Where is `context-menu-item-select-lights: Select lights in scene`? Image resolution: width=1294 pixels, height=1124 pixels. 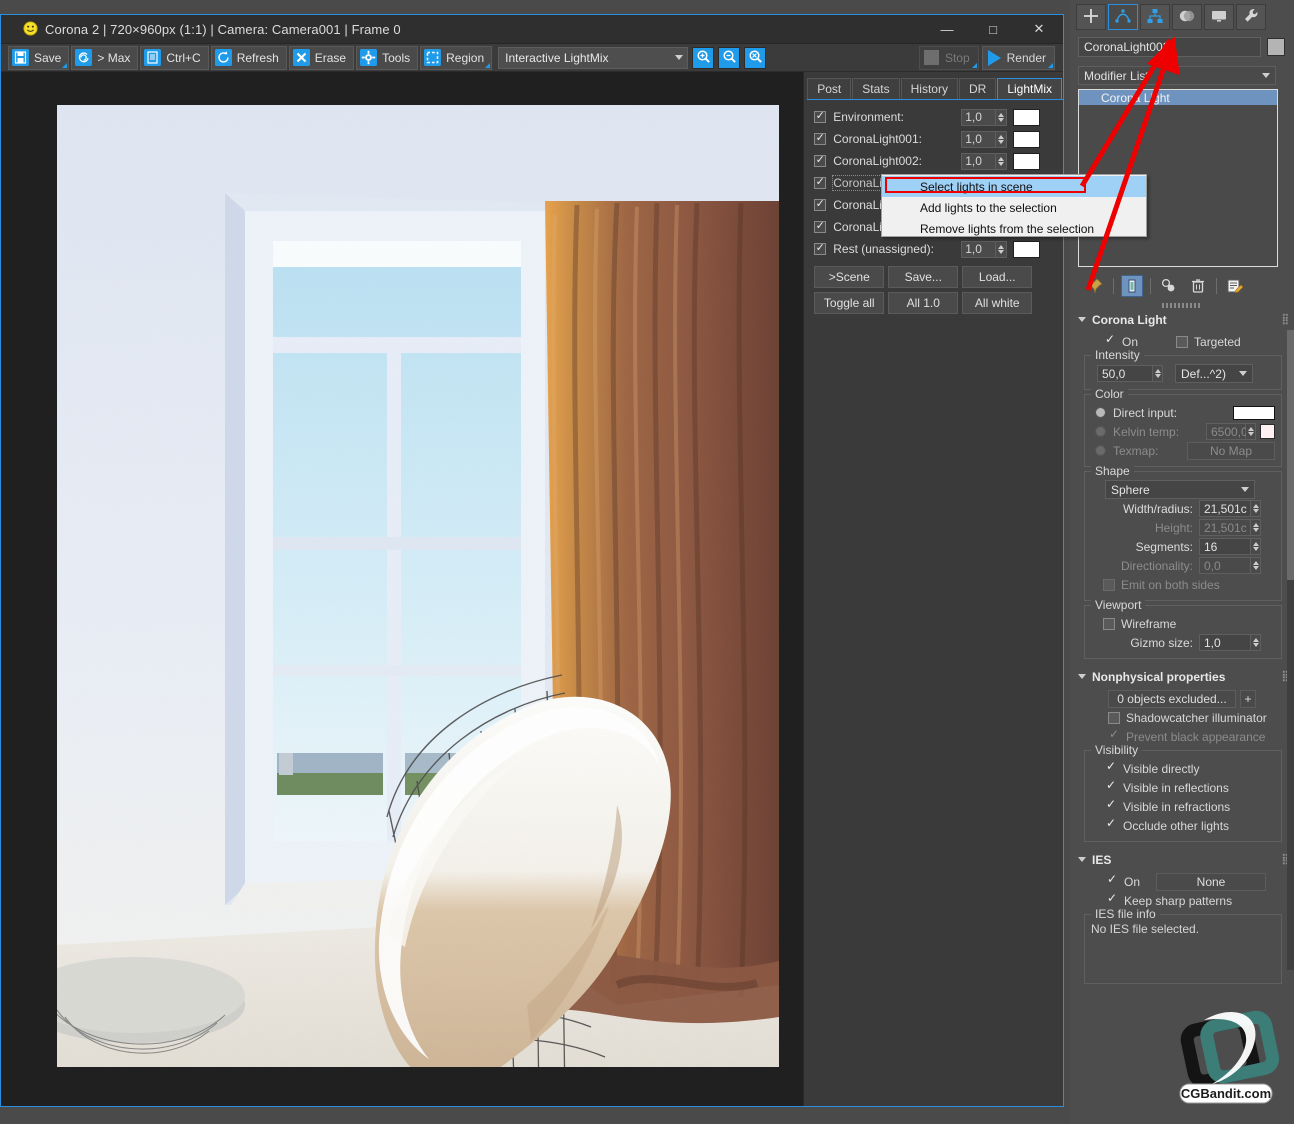 context-menu-item-select-lights: Select lights in scene is located at coordinates (1014, 186).